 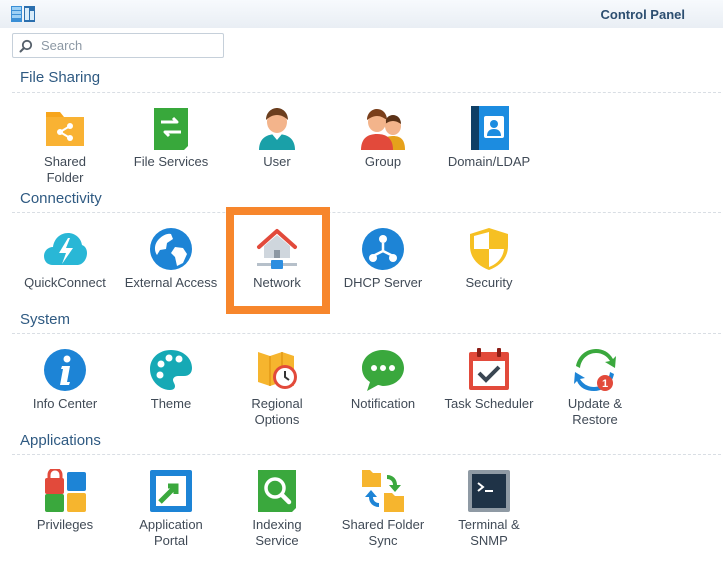 What do you see at coordinates (277, 128) in the screenshot?
I see `user-icon` at bounding box center [277, 128].